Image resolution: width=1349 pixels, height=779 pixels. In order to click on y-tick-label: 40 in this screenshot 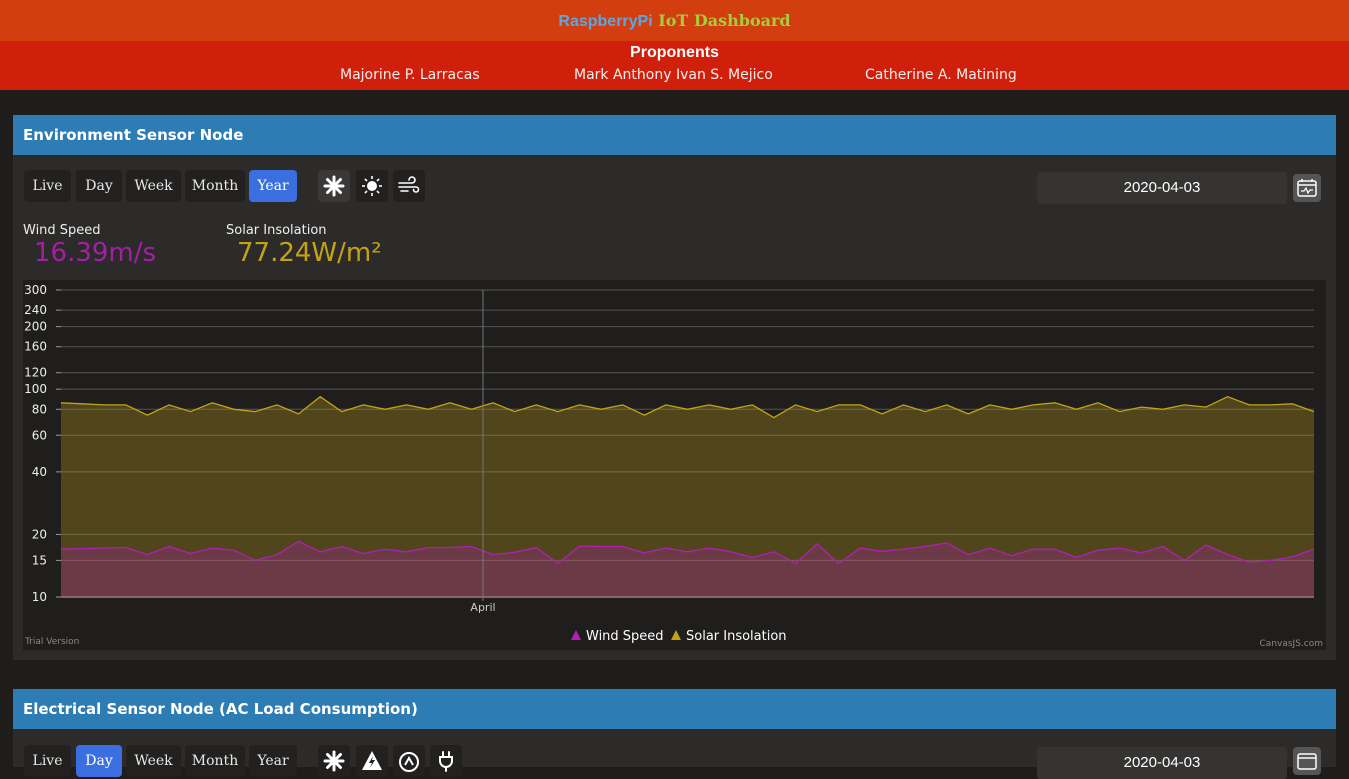, I will do `click(39, 472)`.